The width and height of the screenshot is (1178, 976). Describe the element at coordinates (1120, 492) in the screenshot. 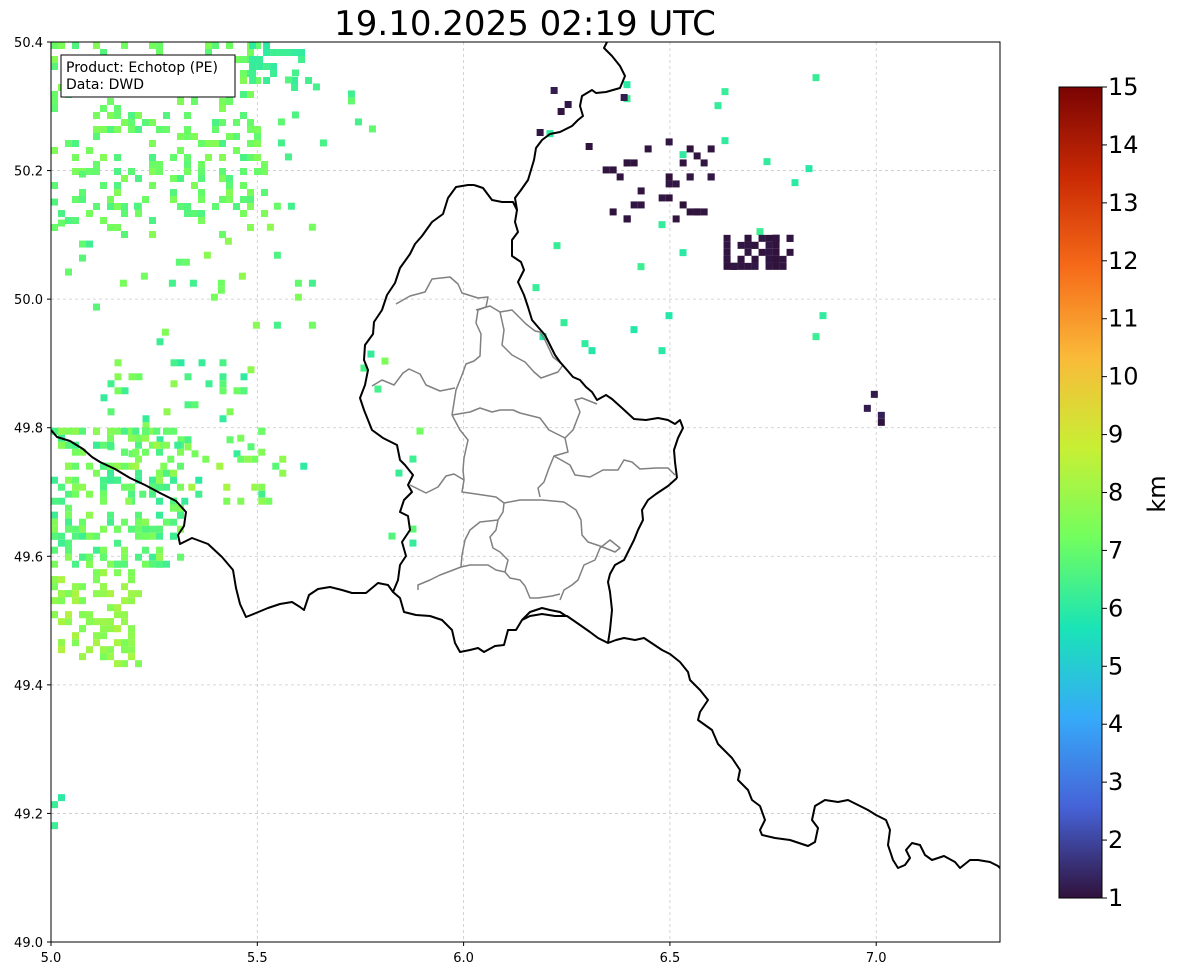

I see `colorbar-ticks: 123456789101112131415` at that location.